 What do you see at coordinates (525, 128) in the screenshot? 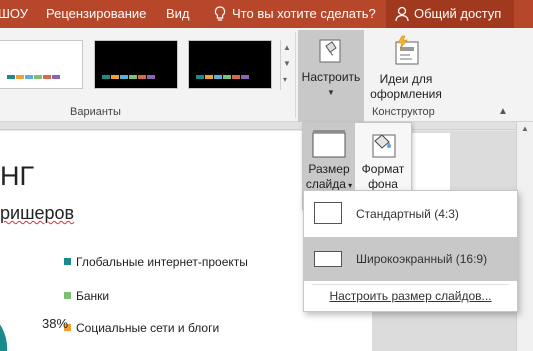
I see `scroll-up-icon: ▲` at bounding box center [525, 128].